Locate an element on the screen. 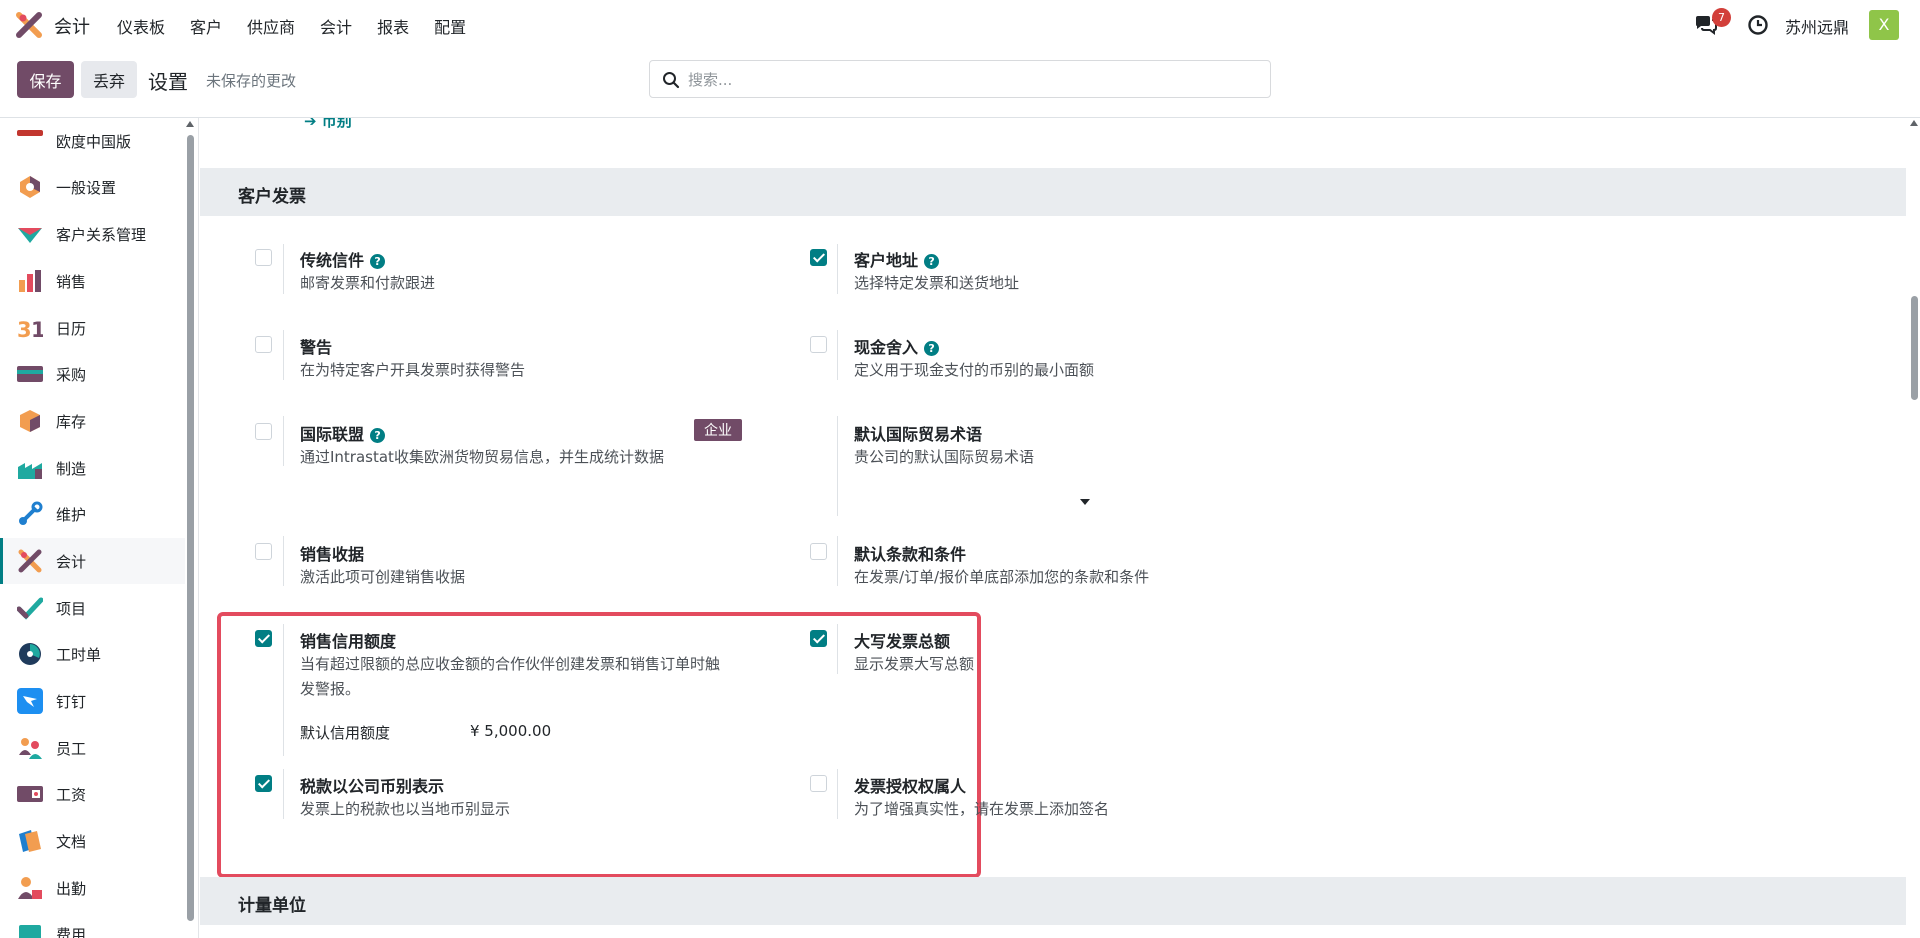 The image size is (1920, 938). odoo-china-icon is located at coordinates (30, 133).